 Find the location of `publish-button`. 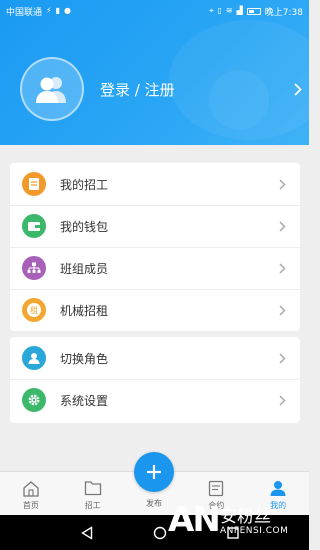

publish-button is located at coordinates (154, 472).